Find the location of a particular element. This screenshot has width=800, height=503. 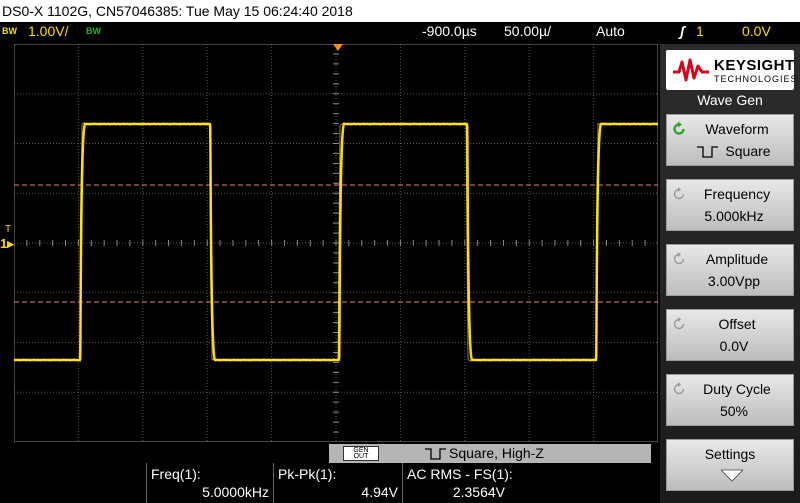

keysight-wave-icon is located at coordinates (691, 70).